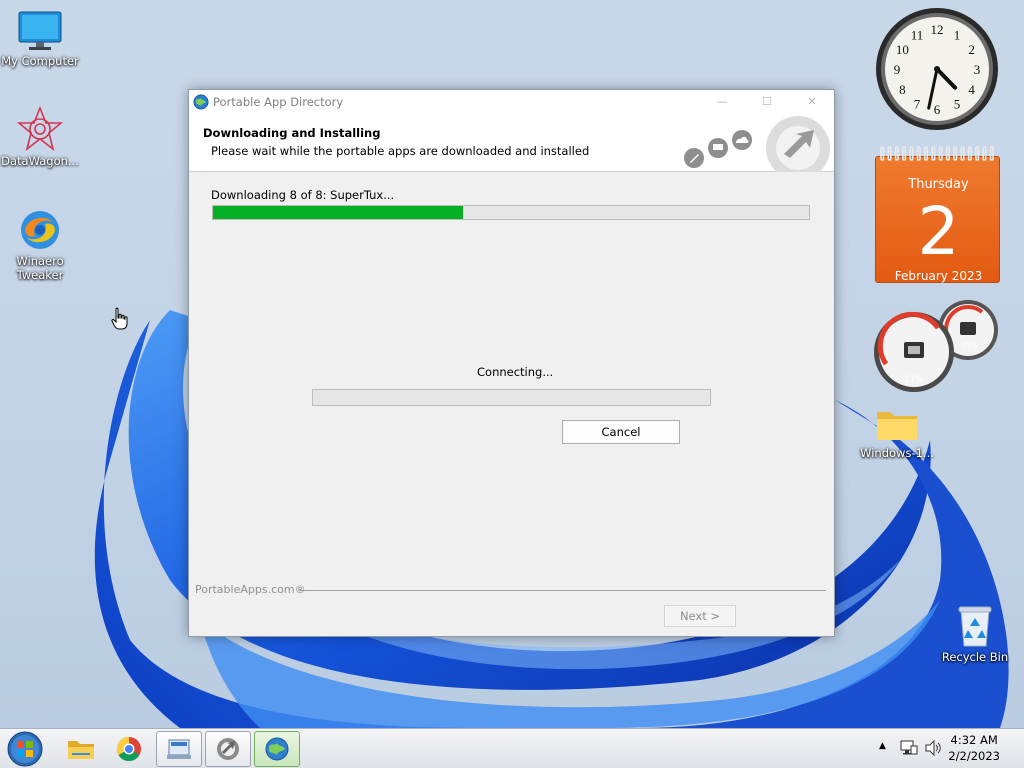 This screenshot has width=1024, height=768. Describe the element at coordinates (938, 231) in the screenshot. I see `calendar-date: 2` at that location.